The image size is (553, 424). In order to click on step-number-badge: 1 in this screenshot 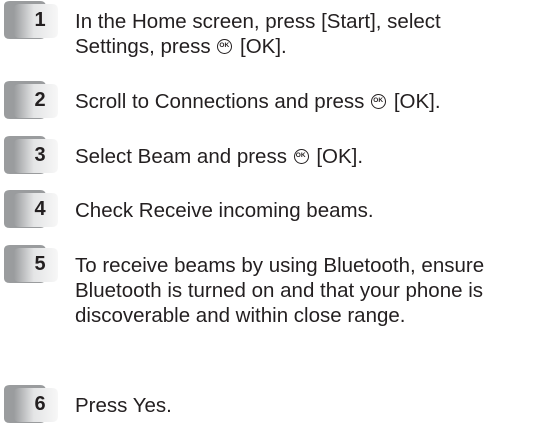, I will do `click(29, 20)`.